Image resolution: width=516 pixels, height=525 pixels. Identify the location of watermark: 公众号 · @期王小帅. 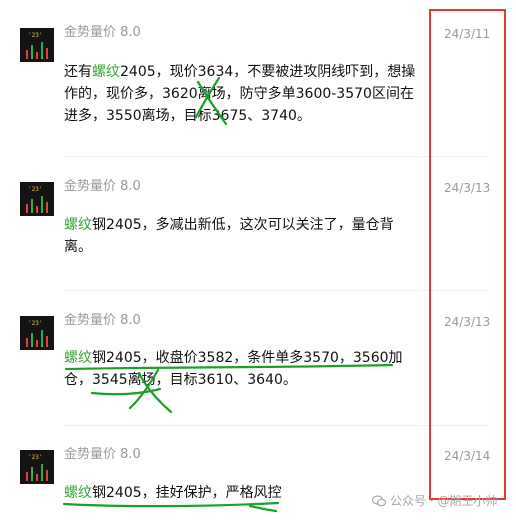
(434, 501).